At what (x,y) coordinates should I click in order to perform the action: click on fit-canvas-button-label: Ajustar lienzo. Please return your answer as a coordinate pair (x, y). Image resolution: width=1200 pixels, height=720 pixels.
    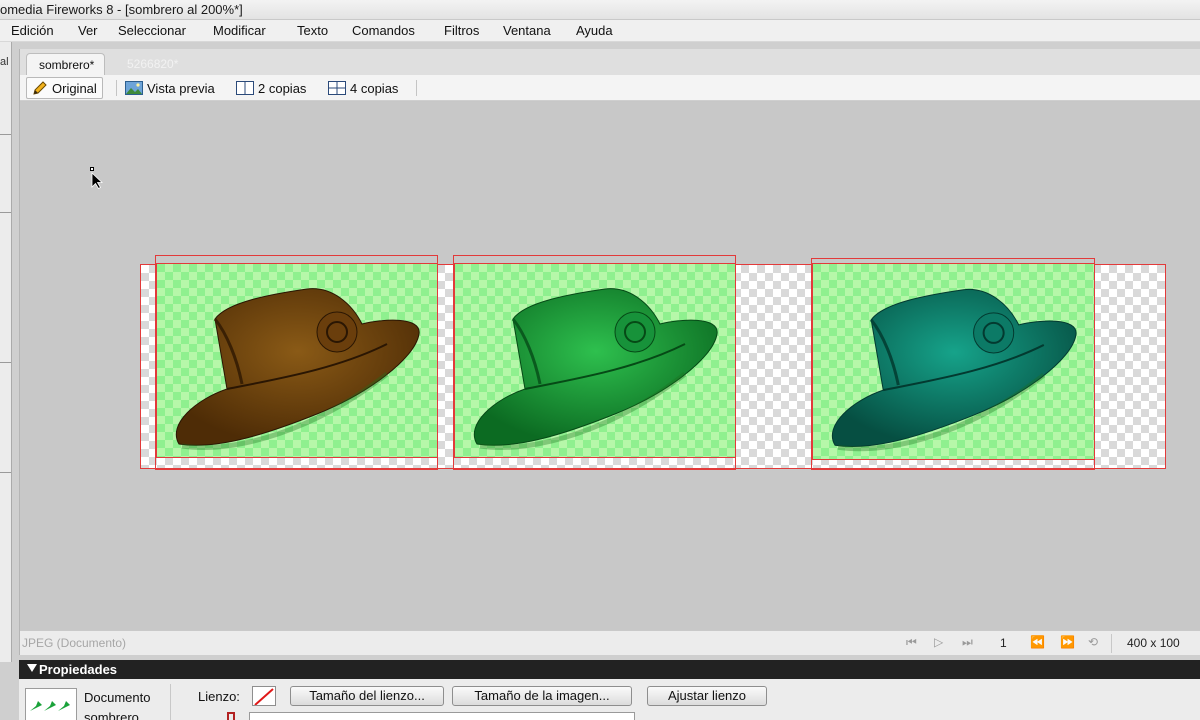
    Looking at the image, I should click on (707, 695).